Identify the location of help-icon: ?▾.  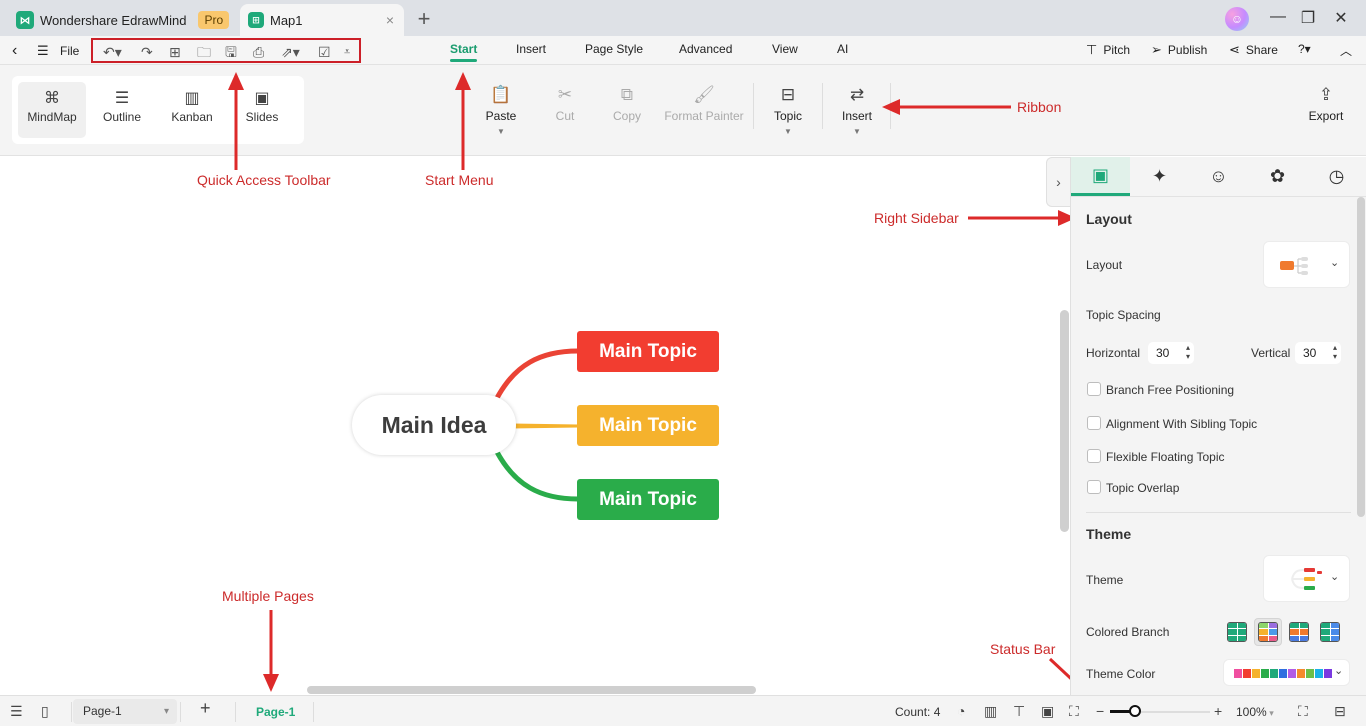
(1304, 49).